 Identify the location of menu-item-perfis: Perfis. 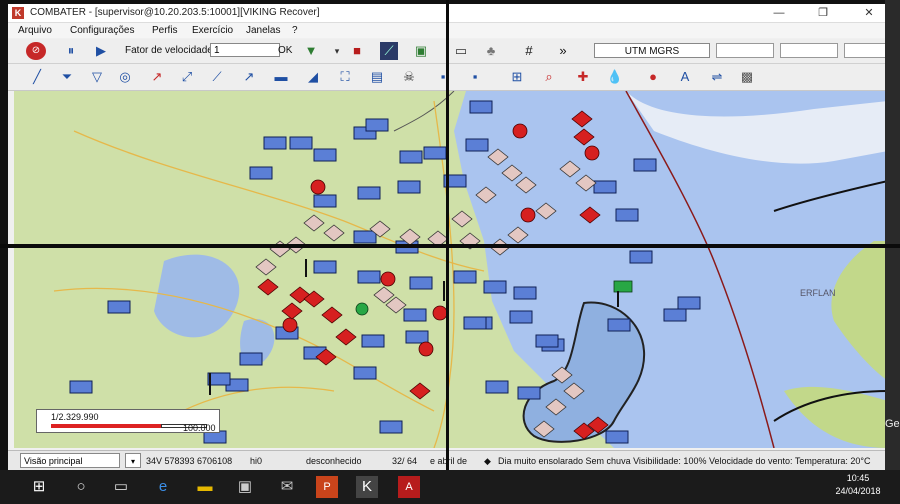
(165, 30).